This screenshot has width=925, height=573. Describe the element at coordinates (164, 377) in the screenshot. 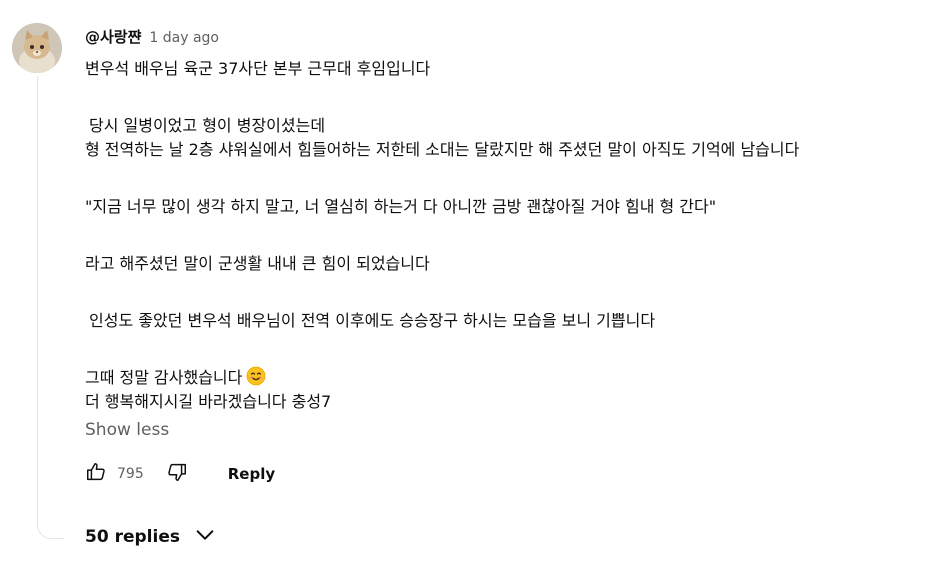

I see `comment-line: 그때 정말 감사했습니다` at that location.